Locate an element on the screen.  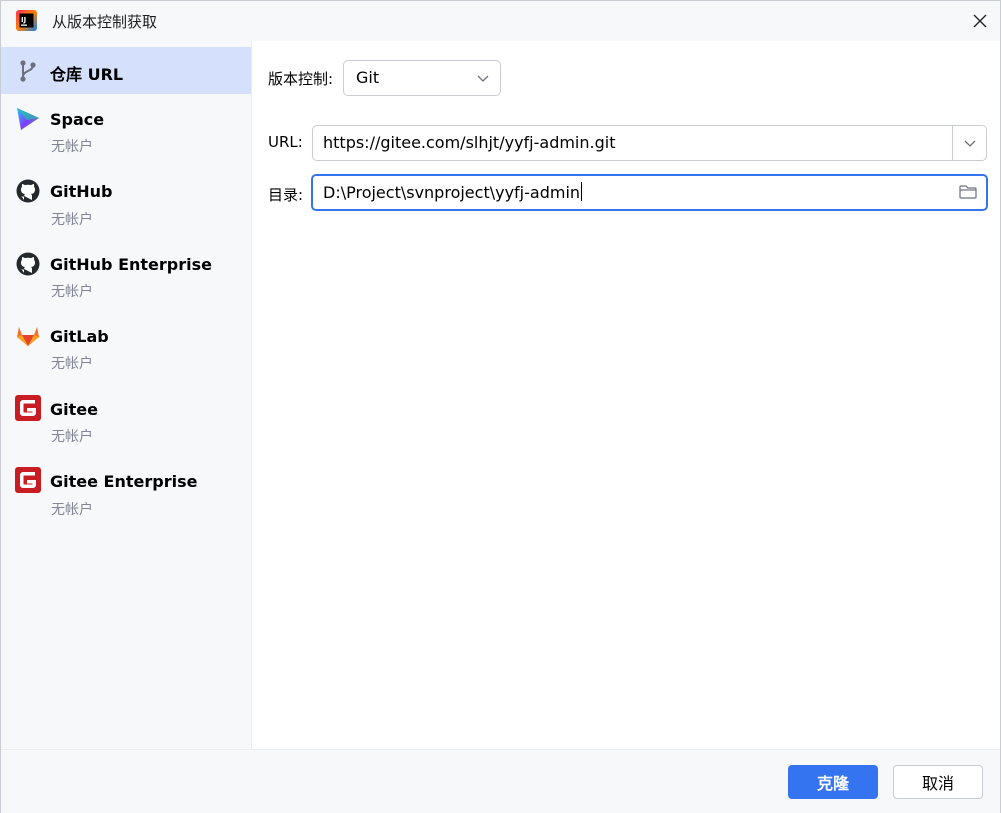
url-history-dropdown-button is located at coordinates (969, 143).